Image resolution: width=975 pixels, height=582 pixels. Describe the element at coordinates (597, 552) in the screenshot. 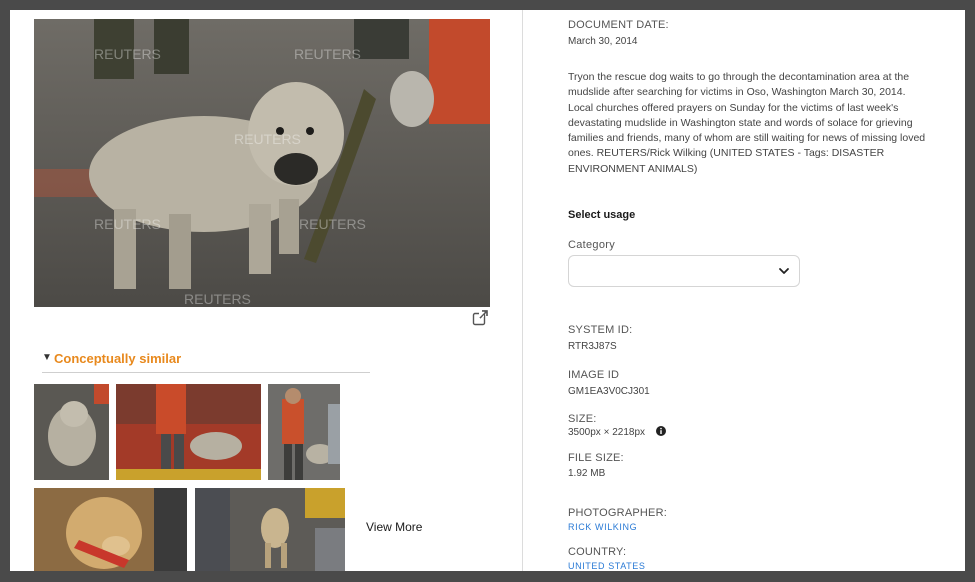

I see `country-label: COUNTRY:` at that location.